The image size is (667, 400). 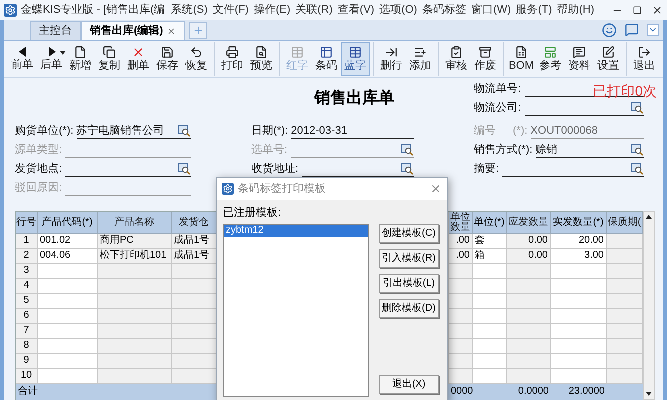 I want to click on column-header: 实发数量(*), so click(x=579, y=223).